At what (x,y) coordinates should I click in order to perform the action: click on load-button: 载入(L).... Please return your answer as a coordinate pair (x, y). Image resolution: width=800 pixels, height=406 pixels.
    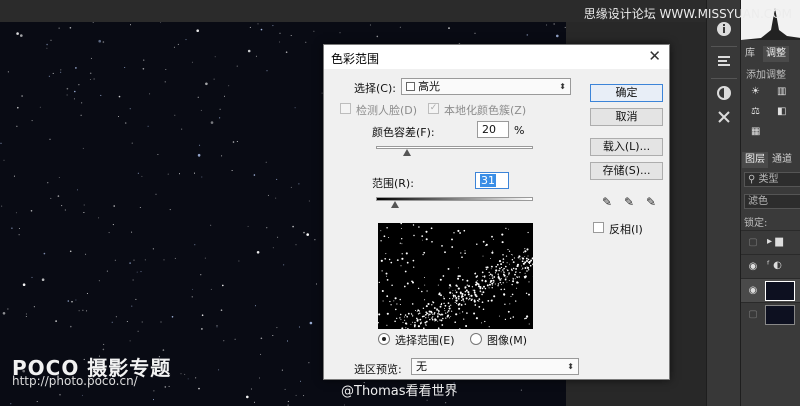
    Looking at the image, I should click on (626, 147).